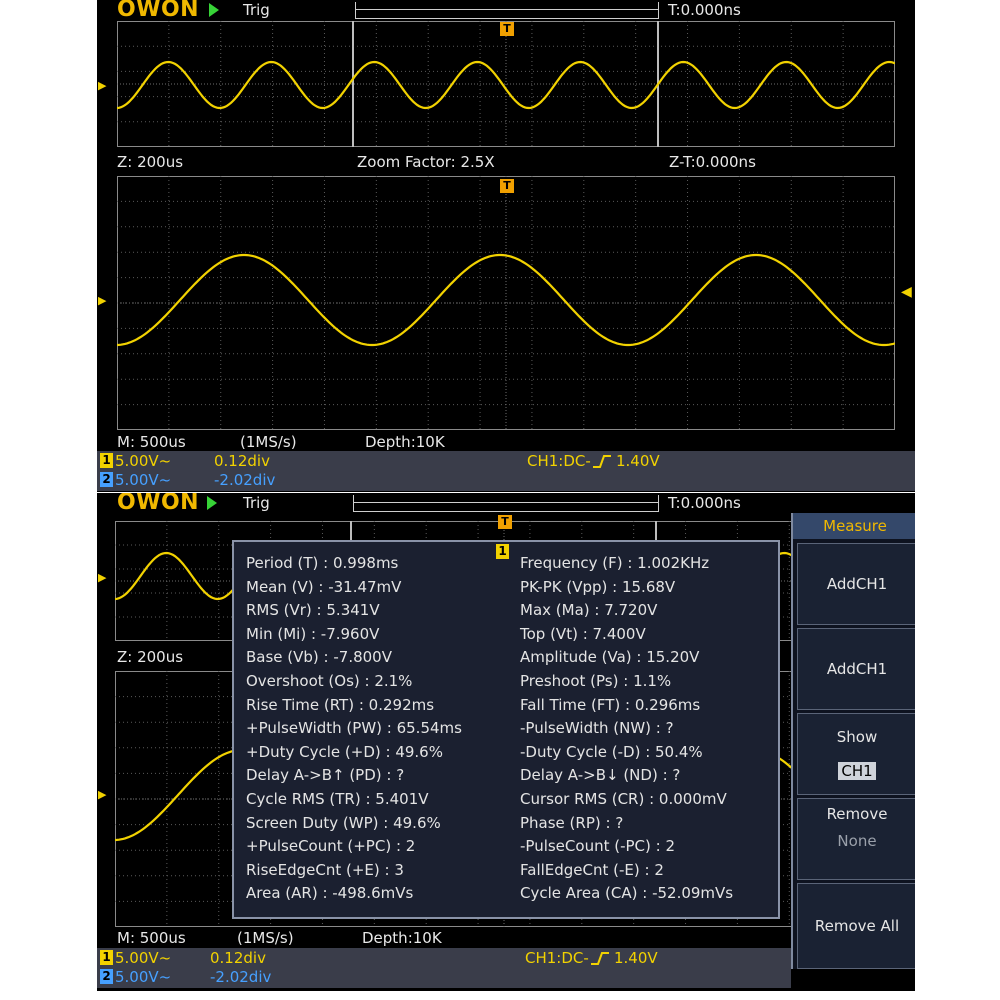 This screenshot has height=1000, width=1000. I want to click on measurement-item: RMS (Vr) : 5.341V, so click(313, 610).